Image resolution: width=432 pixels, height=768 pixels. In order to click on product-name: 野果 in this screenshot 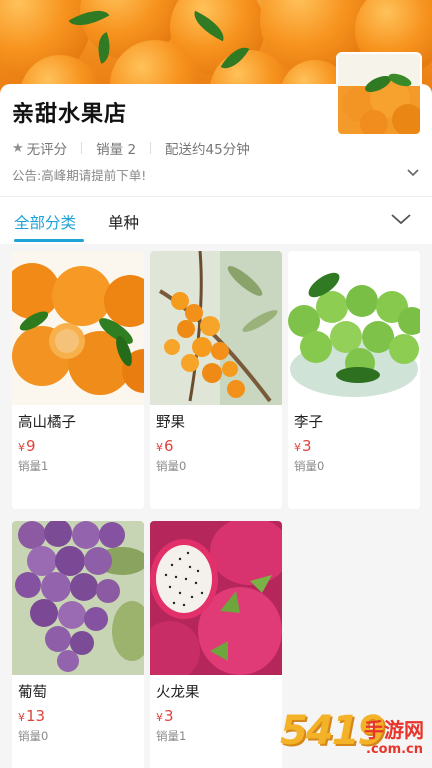, I will do `click(170, 423)`.